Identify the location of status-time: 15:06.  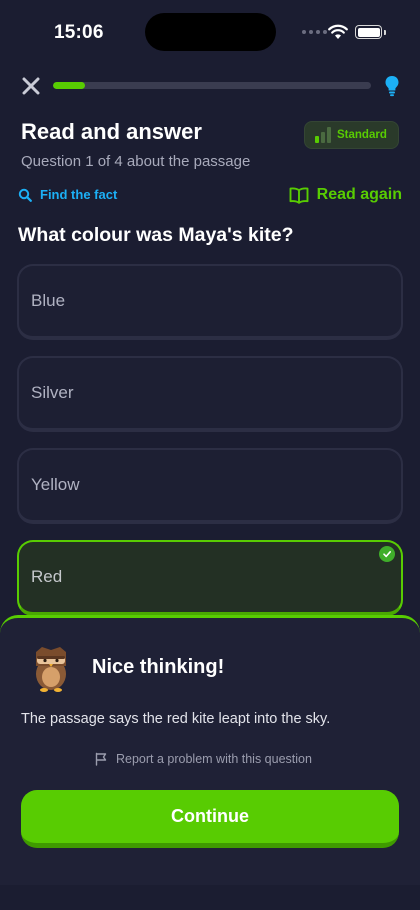
(79, 32).